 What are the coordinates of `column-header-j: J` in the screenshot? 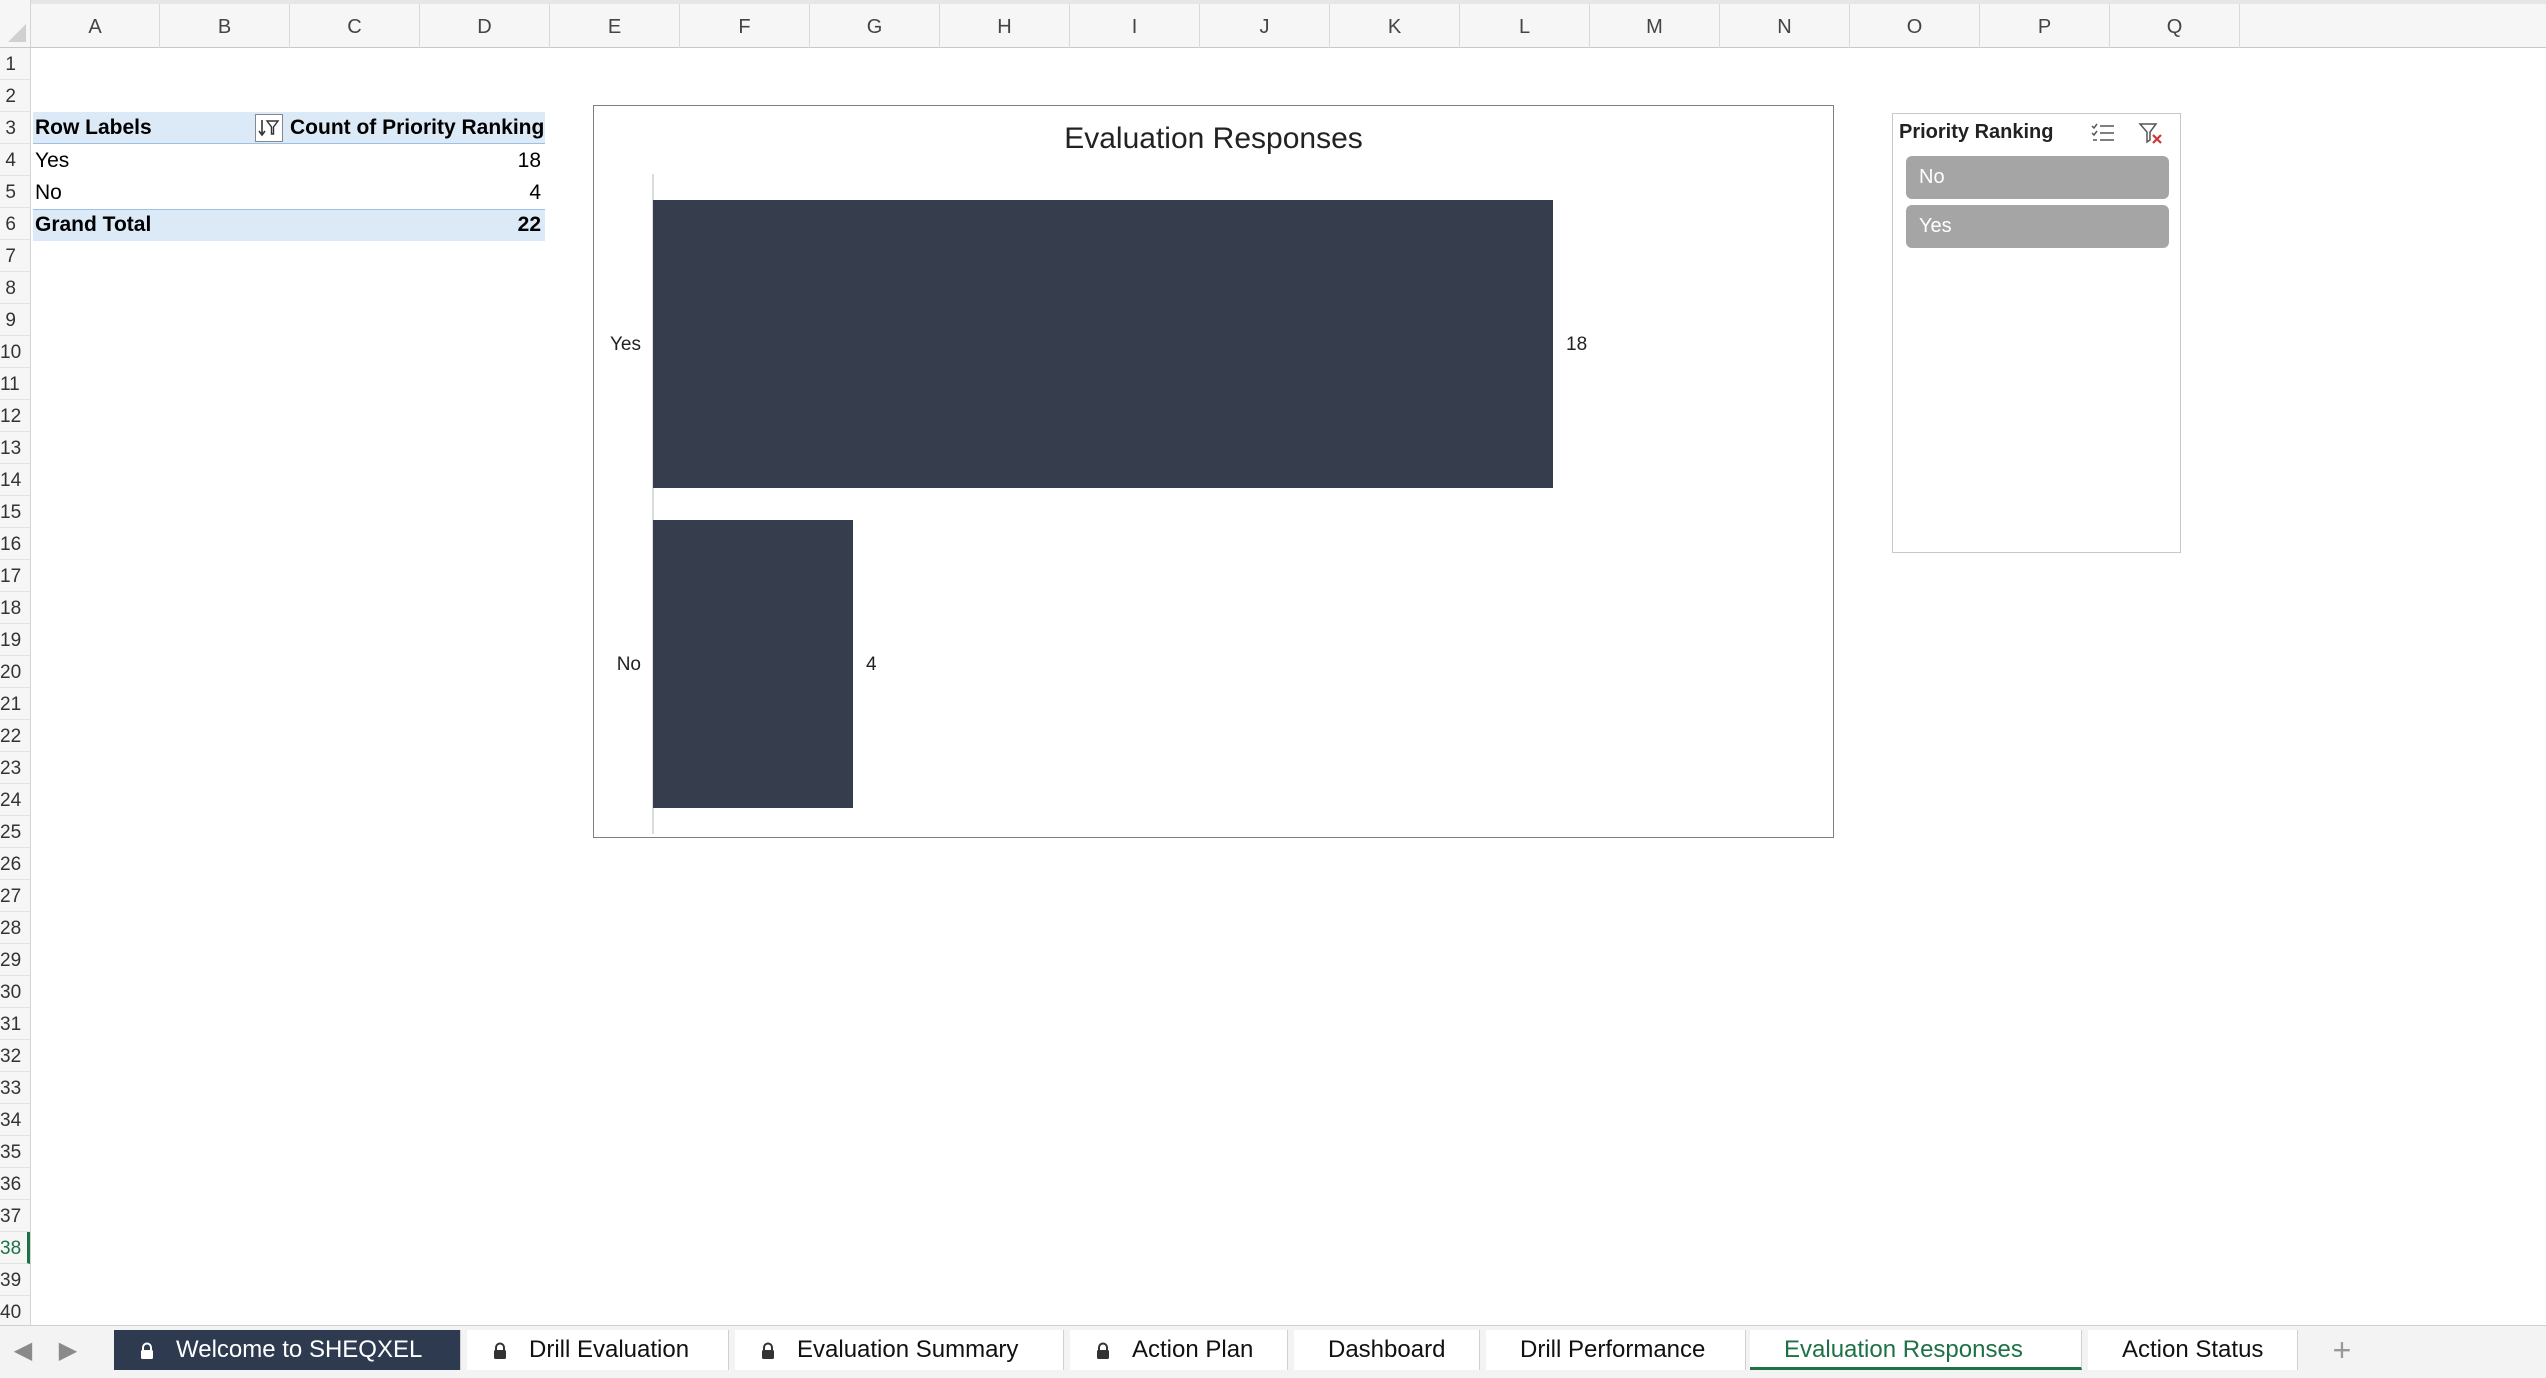 It's located at (1265, 26).